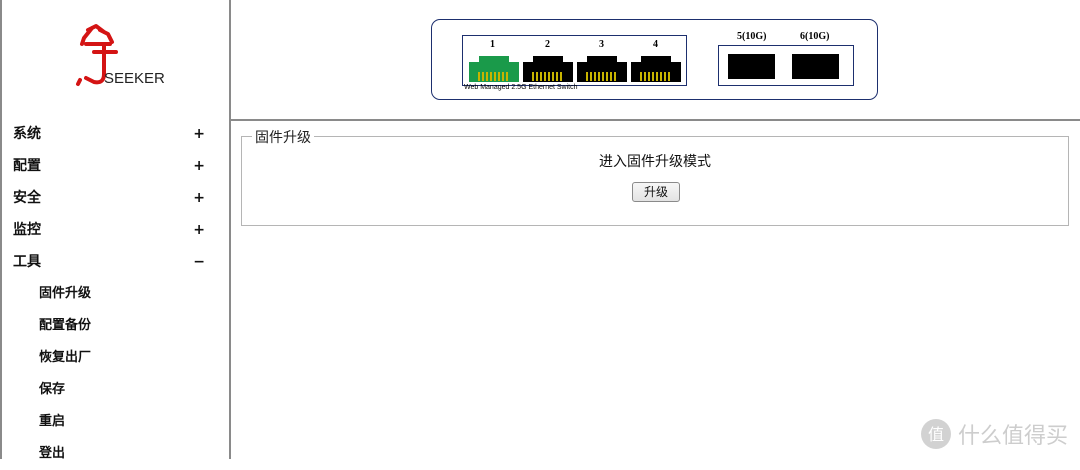 Image resolution: width=1080 pixels, height=470 pixels. I want to click on watermark-logo-icon: 值, so click(935, 434).